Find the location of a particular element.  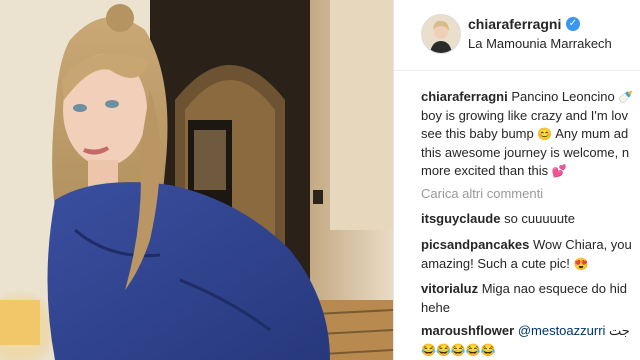

comment-username: vitorialuz is located at coordinates (449, 288).